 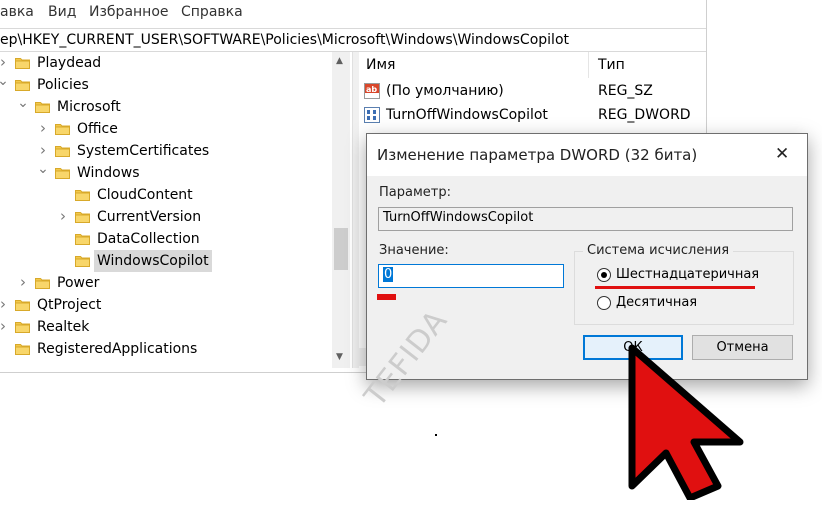 What do you see at coordinates (149, 217) in the screenshot?
I see `tree-item-label: CurrentVersion` at bounding box center [149, 217].